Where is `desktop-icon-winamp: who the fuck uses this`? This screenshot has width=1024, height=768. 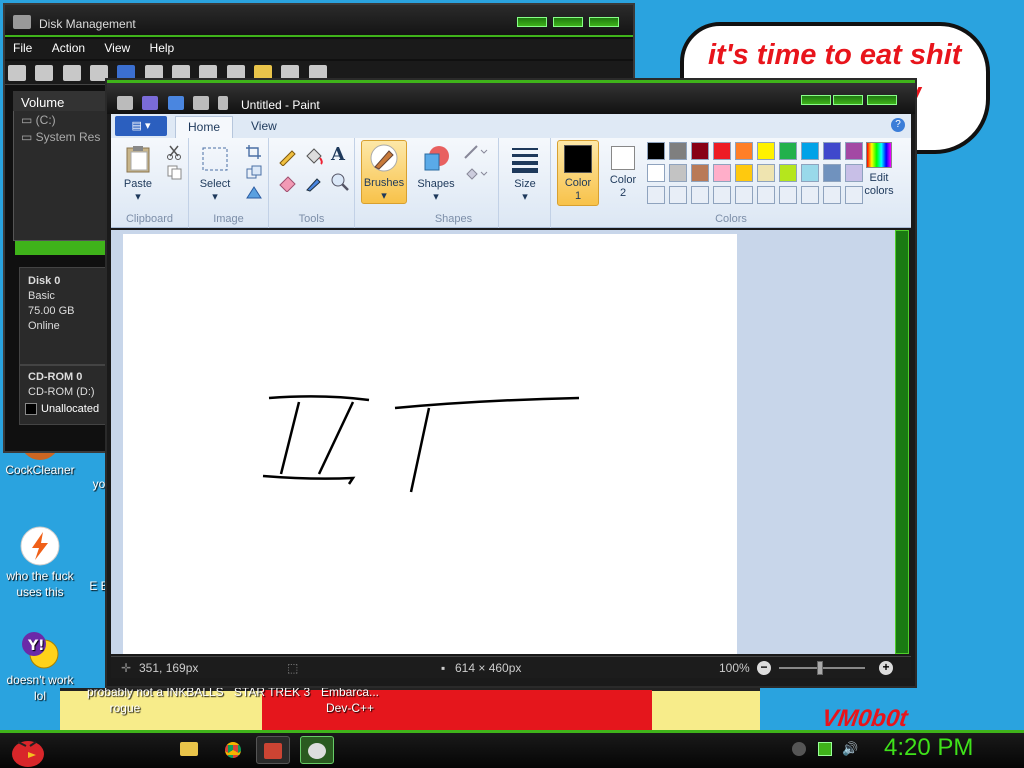 desktop-icon-winamp: who the fuck uses this is located at coordinates (40, 563).